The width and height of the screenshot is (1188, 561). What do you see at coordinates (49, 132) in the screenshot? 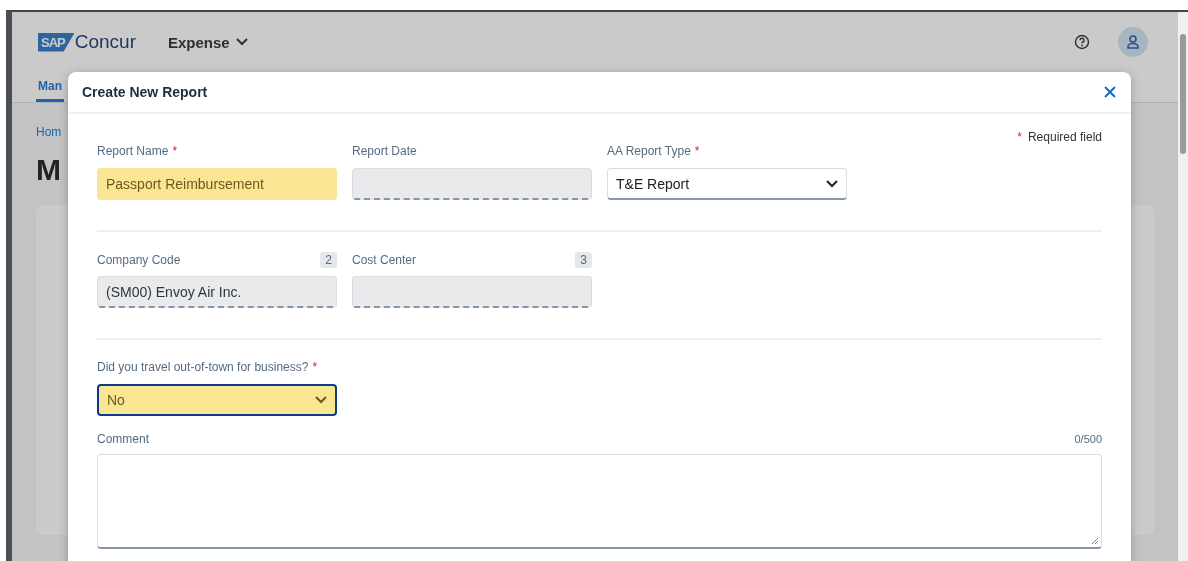
I see `breadcrumb-link: Hom` at bounding box center [49, 132].